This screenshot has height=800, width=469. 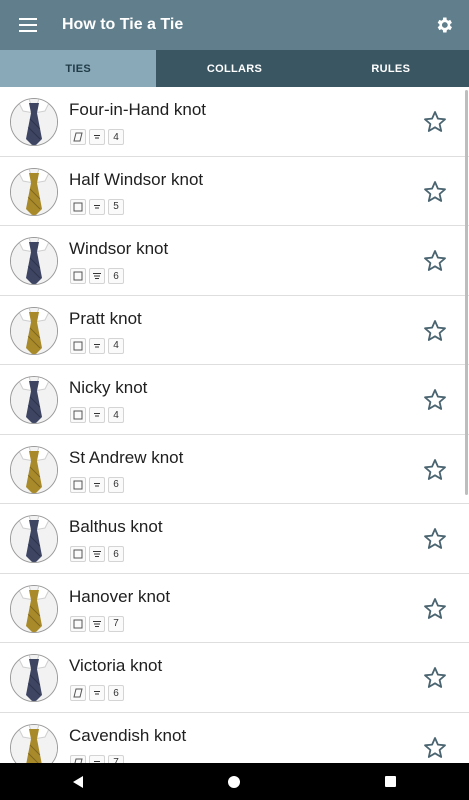 I want to click on list-item: Windsor knot 6, so click(x=234, y=261).